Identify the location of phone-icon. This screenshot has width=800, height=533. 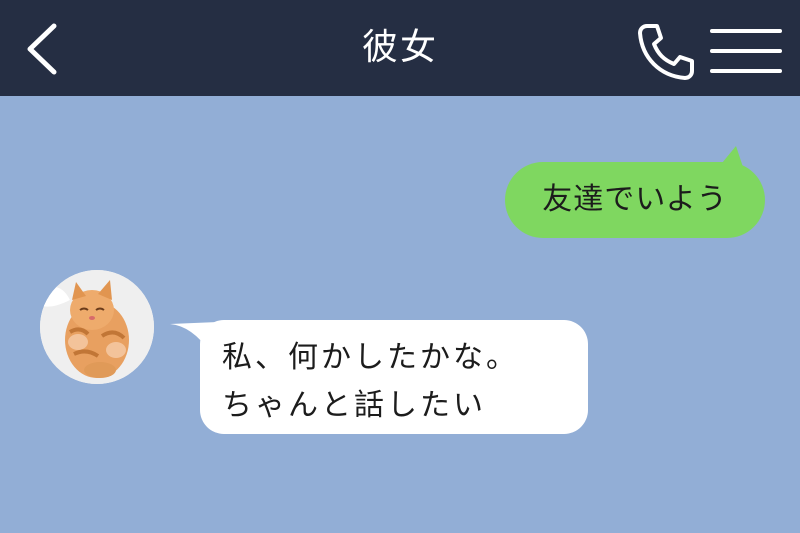
(666, 51).